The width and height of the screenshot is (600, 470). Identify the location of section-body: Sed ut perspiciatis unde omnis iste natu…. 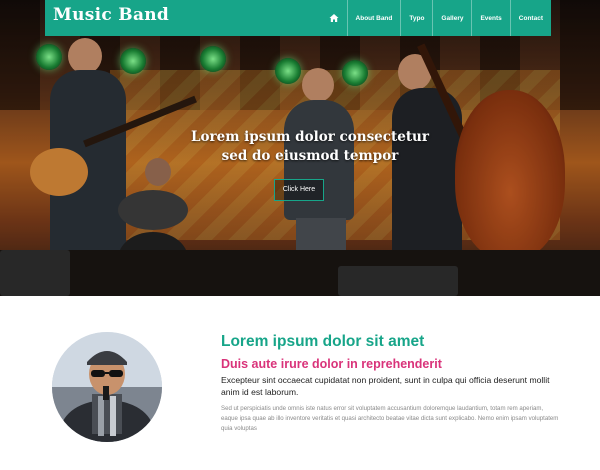
(390, 418).